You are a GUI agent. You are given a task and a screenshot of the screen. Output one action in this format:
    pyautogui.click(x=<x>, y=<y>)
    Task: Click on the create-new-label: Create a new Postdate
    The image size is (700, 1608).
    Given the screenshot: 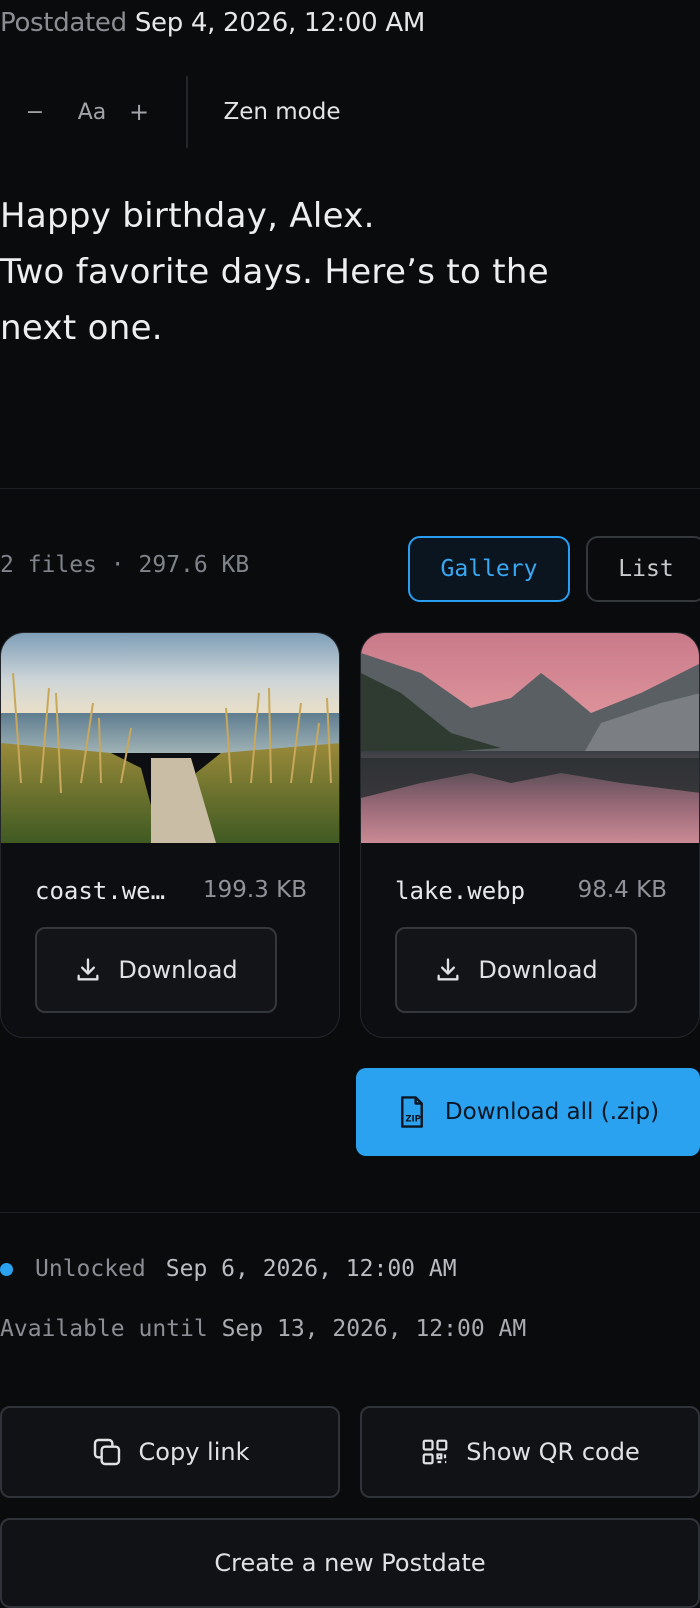 What is the action you would take?
    pyautogui.click(x=350, y=1563)
    